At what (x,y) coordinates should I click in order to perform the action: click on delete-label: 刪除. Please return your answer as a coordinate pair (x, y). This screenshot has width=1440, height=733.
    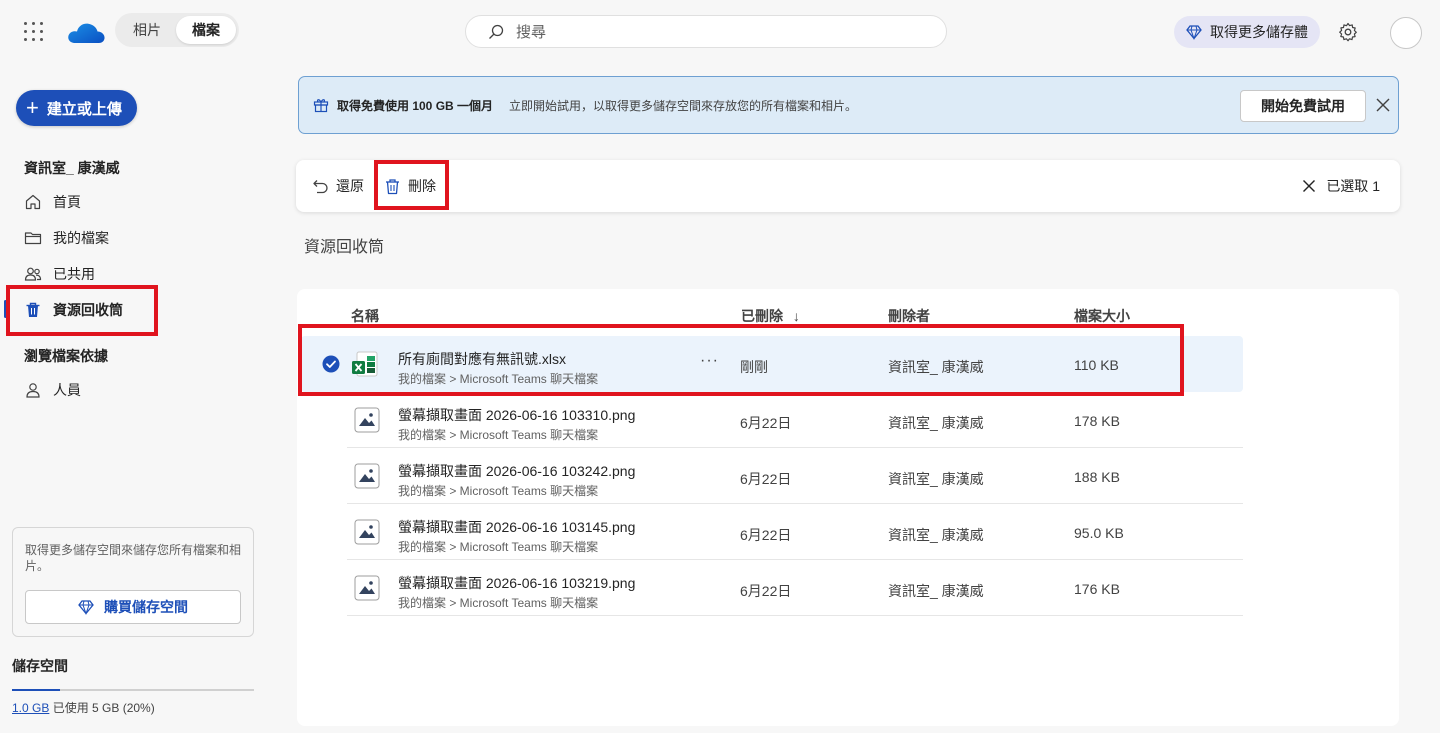
    Looking at the image, I should click on (422, 186).